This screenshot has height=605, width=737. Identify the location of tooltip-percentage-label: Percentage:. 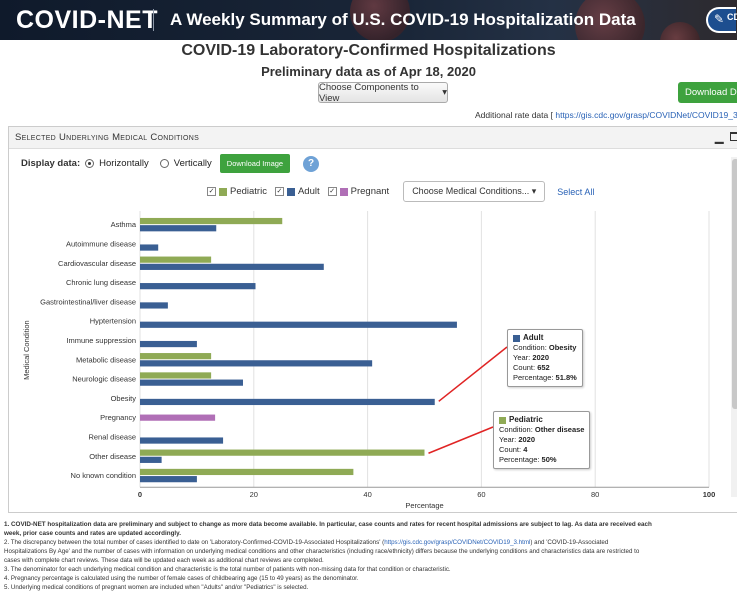
(519, 459).